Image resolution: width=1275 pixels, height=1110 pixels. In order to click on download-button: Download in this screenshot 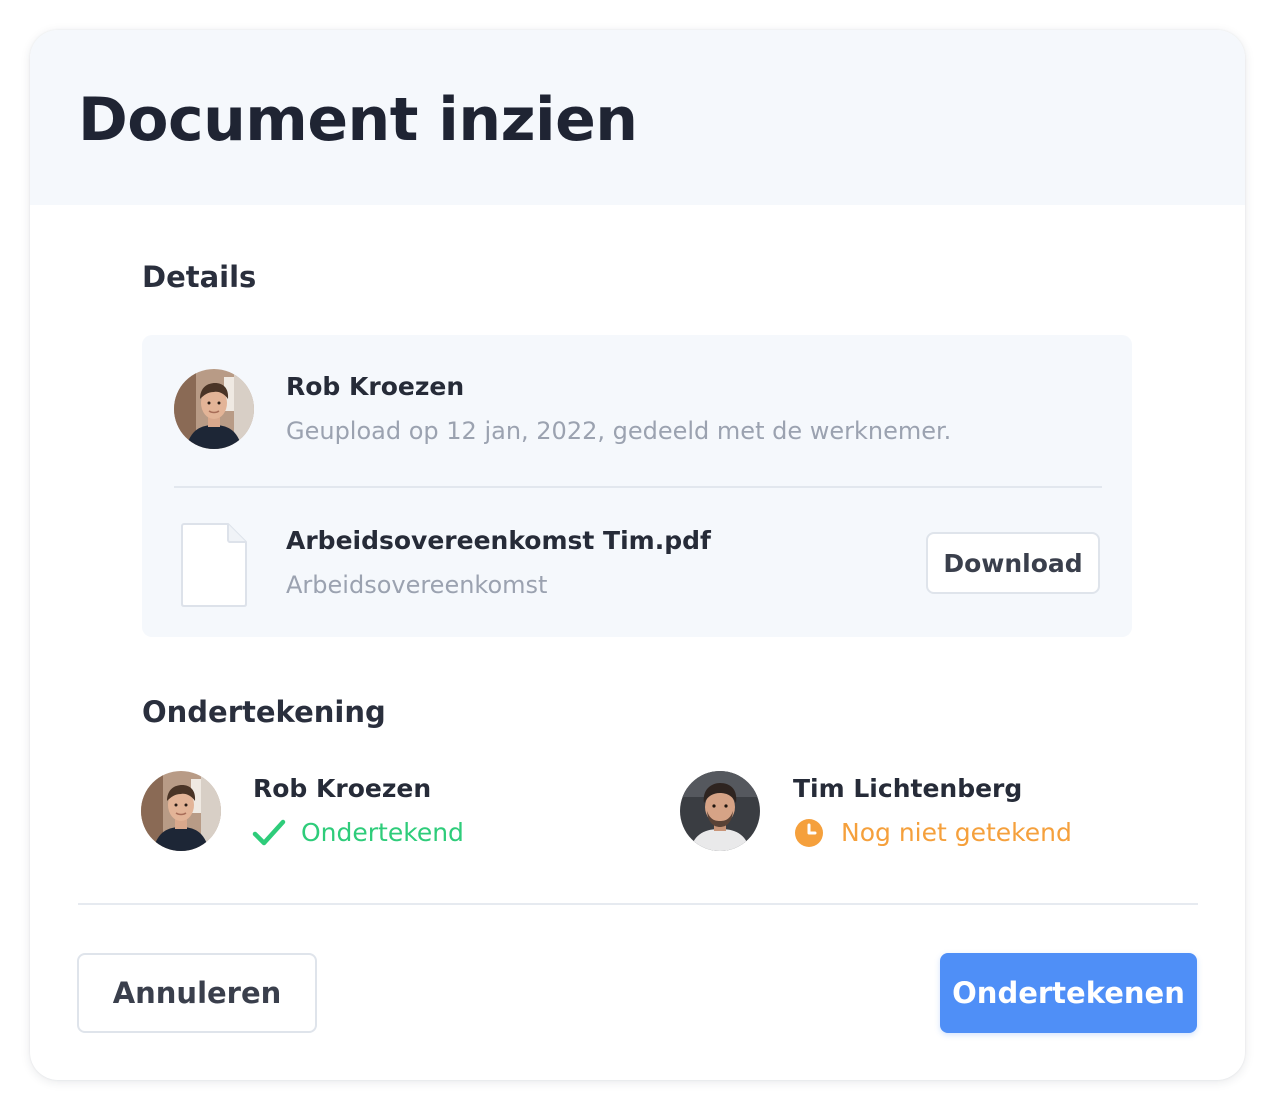, I will do `click(1013, 563)`.